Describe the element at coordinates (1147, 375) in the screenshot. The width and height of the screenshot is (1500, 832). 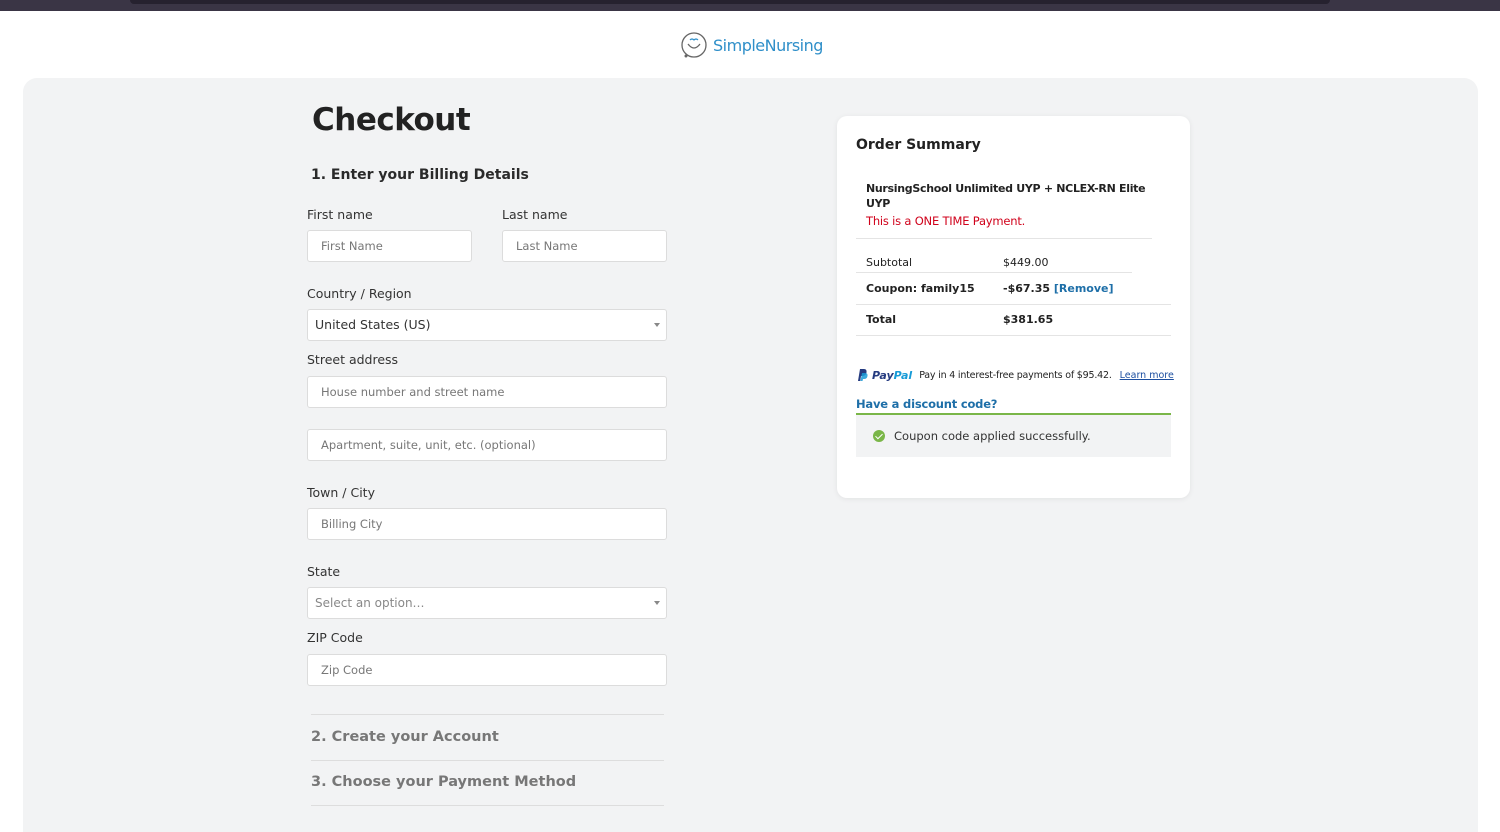
I see `paypal-learn-more-link: Learn more` at that location.